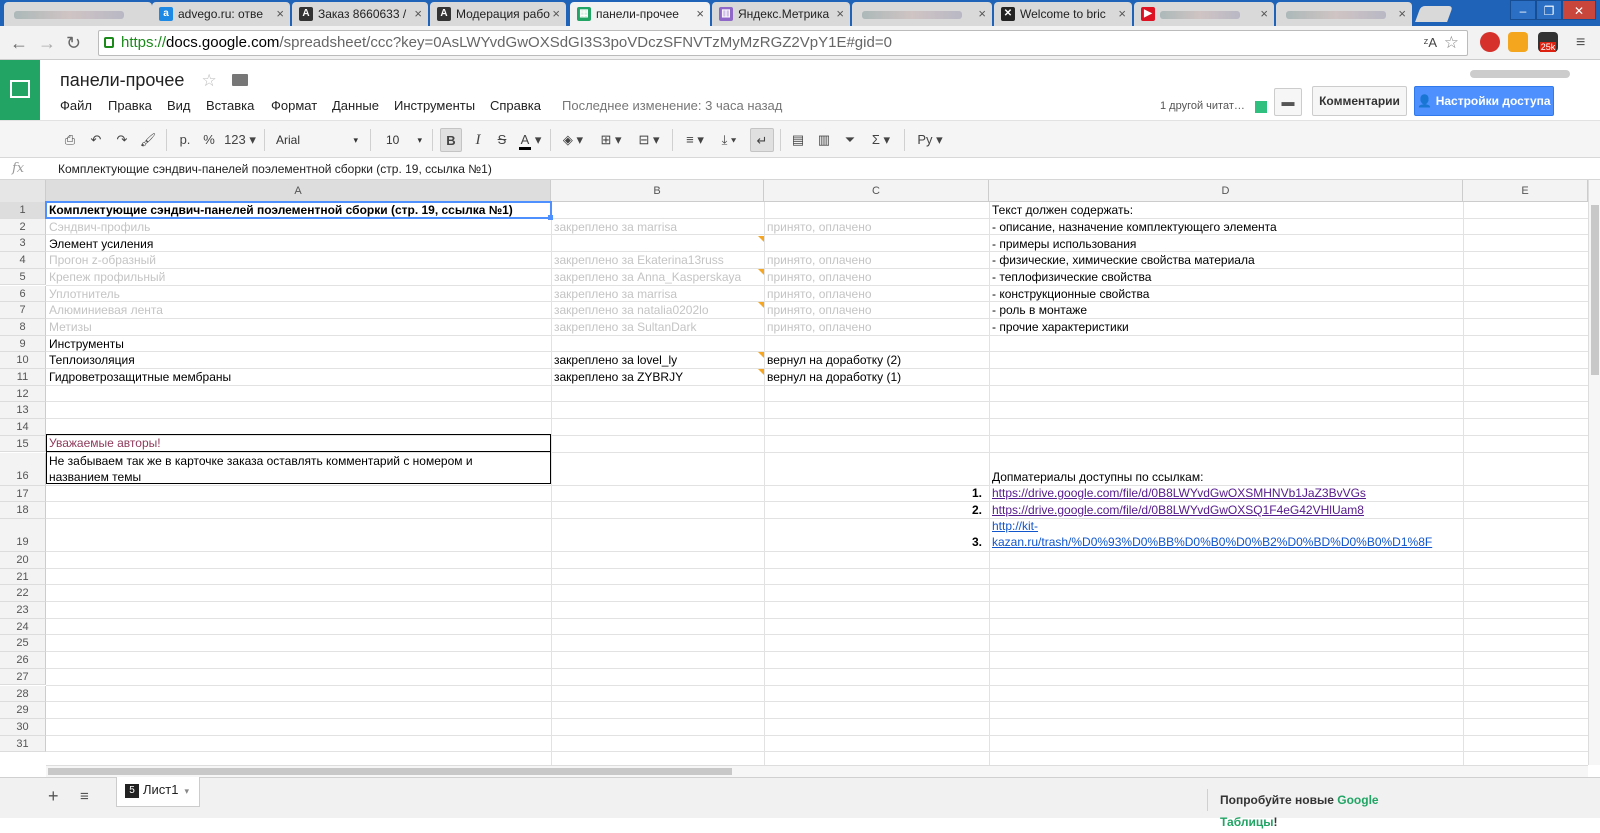 The width and height of the screenshot is (1600, 833). Describe the element at coordinates (977, 493) in the screenshot. I see `cell-c17: 1.` at that location.